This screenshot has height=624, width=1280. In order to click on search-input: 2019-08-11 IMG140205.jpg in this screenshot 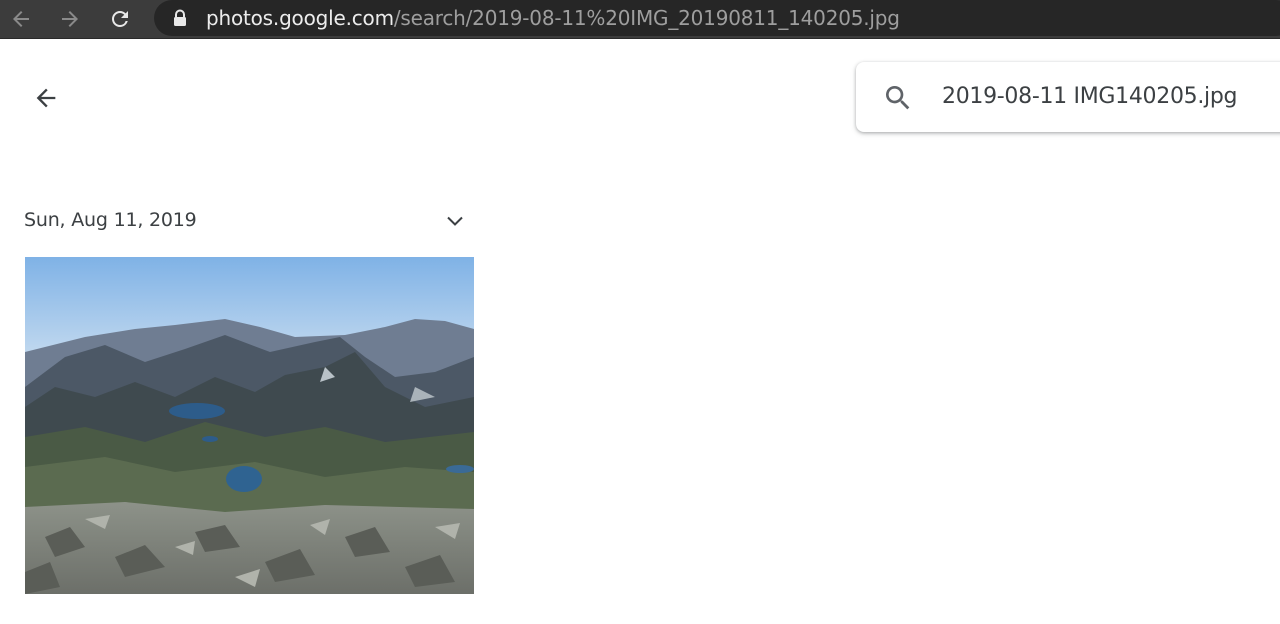, I will do `click(1089, 97)`.